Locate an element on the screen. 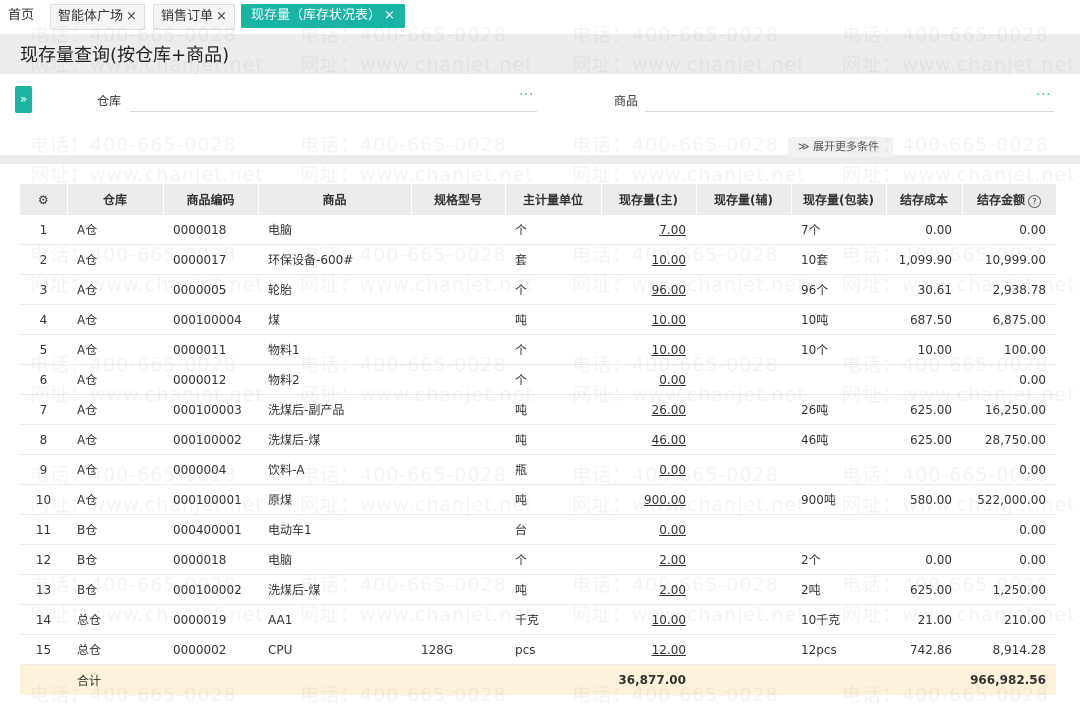  col-qty-pack: 现存量(包装) is located at coordinates (839, 199).